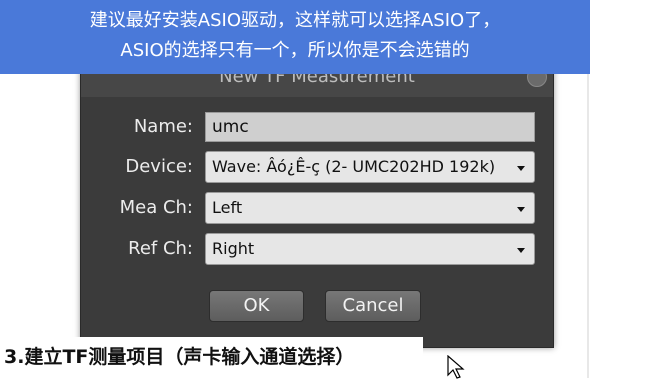 This screenshot has height=379, width=672. I want to click on mea-ch-label: Mea Ch:, so click(156, 207).